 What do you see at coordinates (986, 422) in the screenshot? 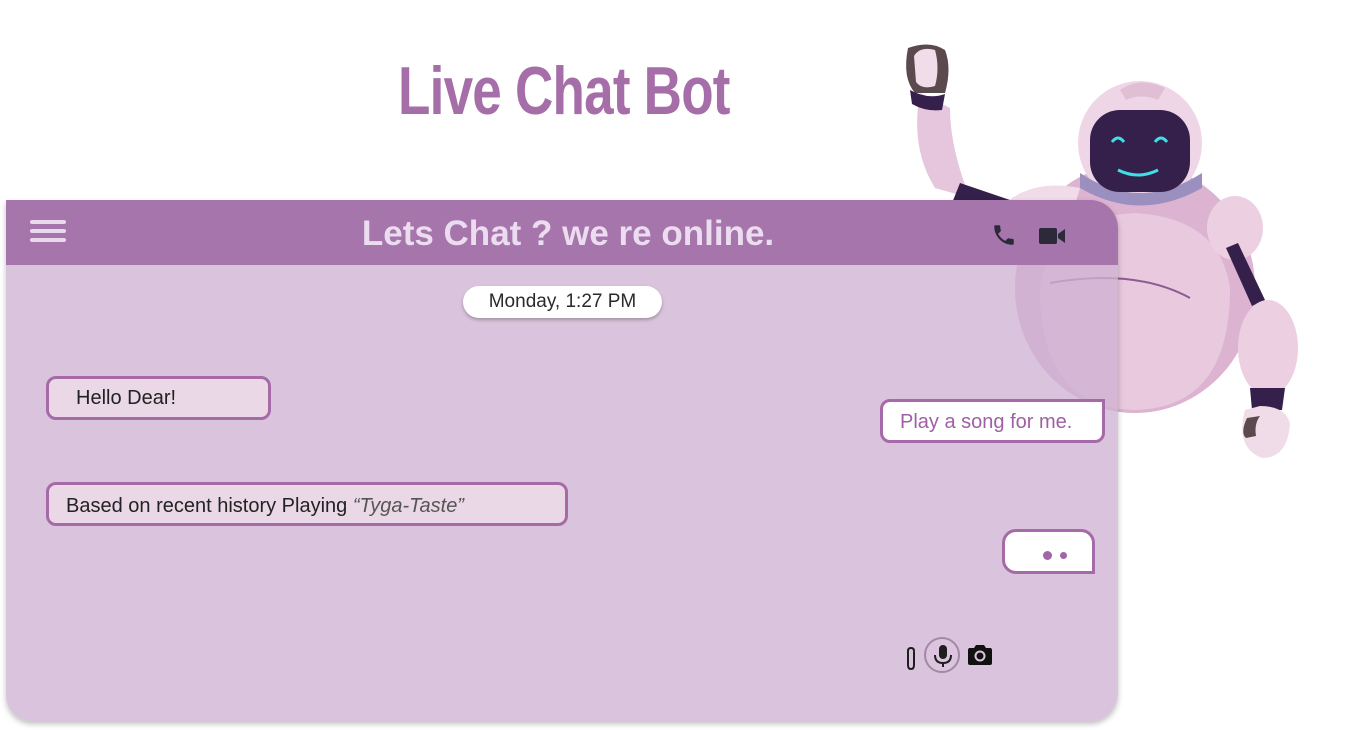
I see `user-message-text: Play a song for me.` at bounding box center [986, 422].